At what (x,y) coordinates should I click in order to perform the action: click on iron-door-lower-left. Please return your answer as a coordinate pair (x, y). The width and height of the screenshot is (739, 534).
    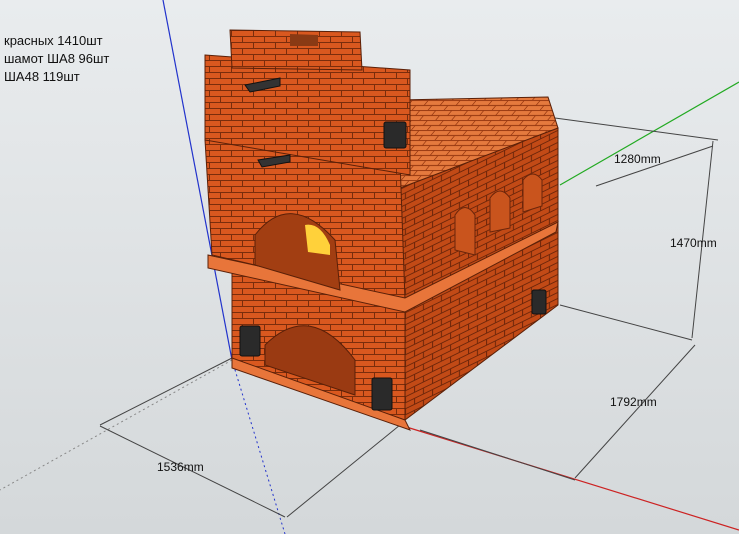
    Looking at the image, I should click on (250, 341).